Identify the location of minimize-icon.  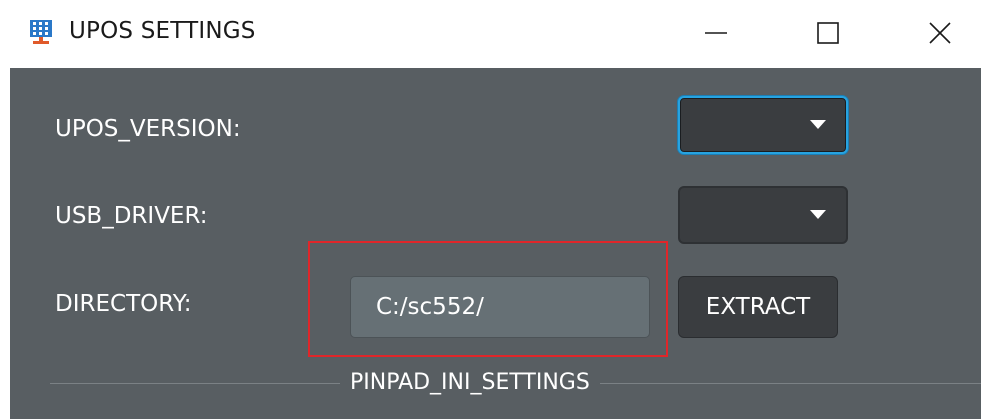
(716, 33).